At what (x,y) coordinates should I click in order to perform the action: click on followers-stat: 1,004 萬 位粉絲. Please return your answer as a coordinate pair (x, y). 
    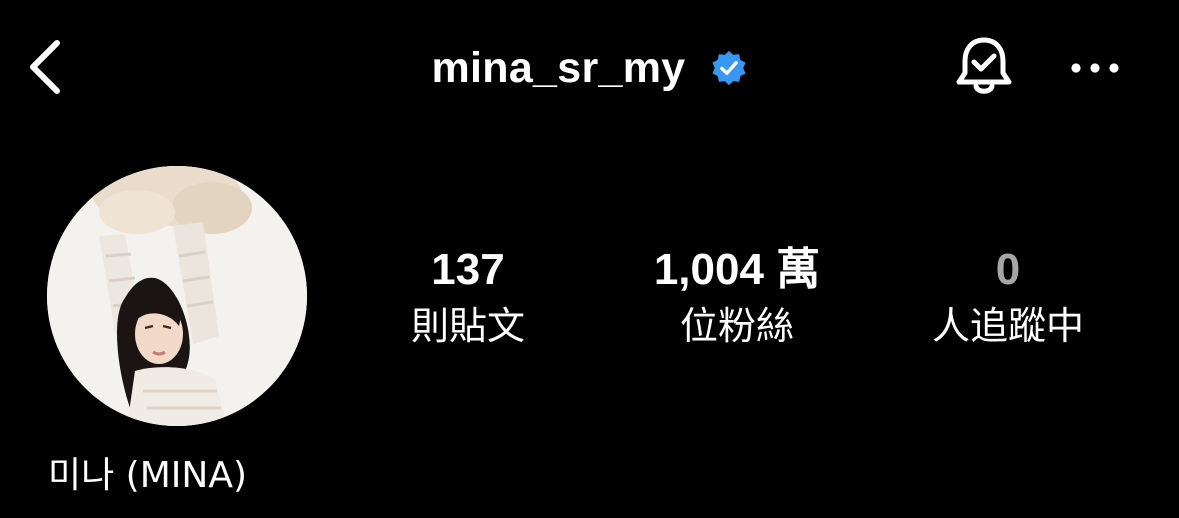
    Looking at the image, I should click on (737, 298).